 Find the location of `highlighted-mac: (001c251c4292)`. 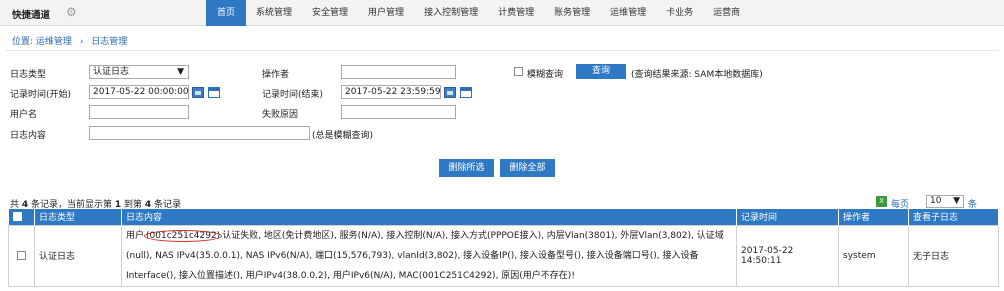

highlighted-mac: (001c251c4292) is located at coordinates (183, 235).